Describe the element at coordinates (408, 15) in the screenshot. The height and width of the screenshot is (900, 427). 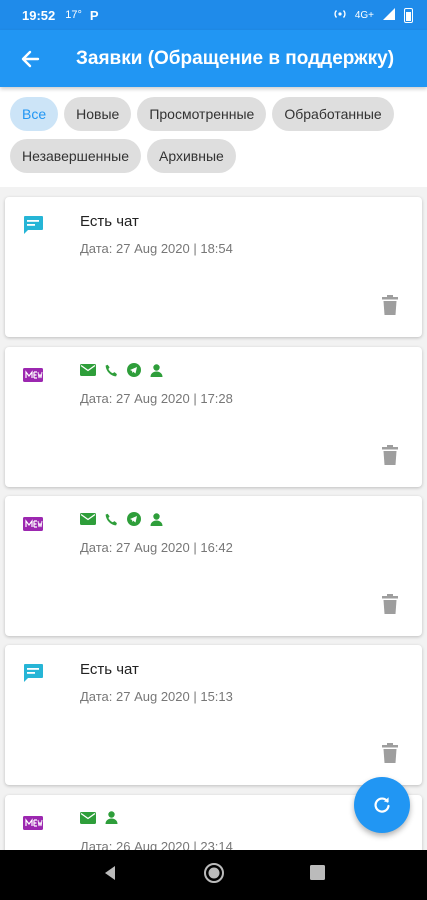
I see `battery-icon` at that location.